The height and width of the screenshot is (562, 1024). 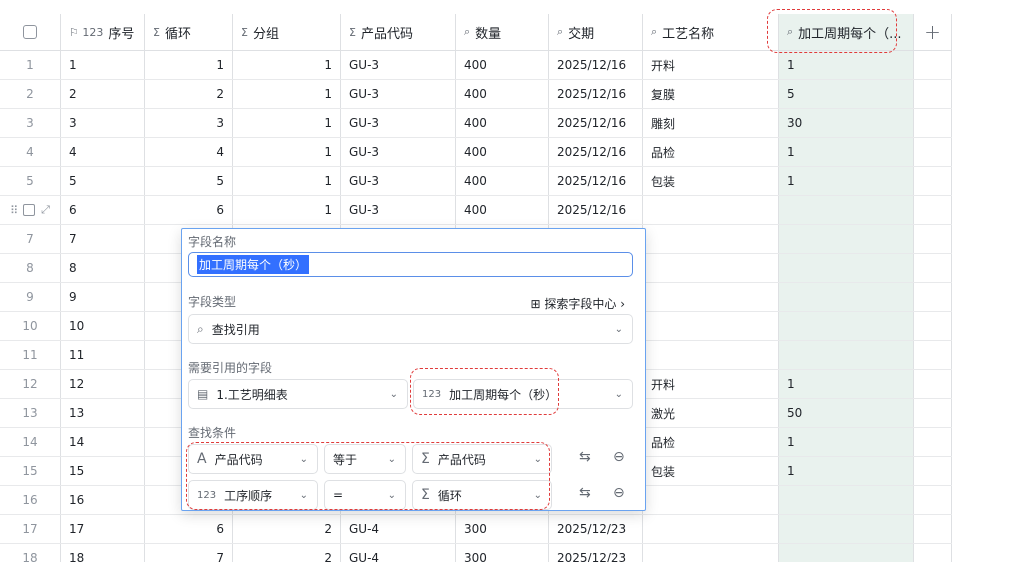 I want to click on table-row: 4 4 4 1 GU-3 400 2025/12/16 品检 1, so click(x=476, y=152).